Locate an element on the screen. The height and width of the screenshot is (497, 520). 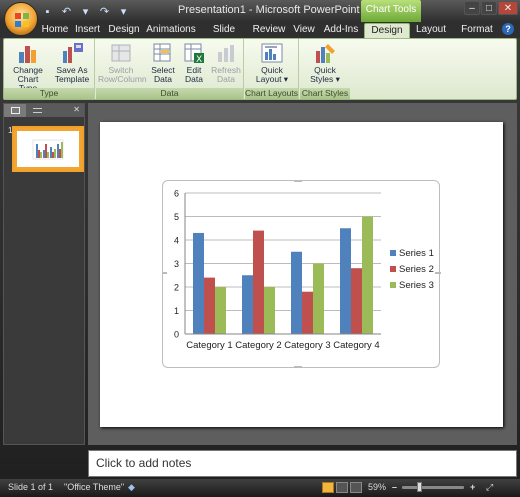
template-icon is located at coordinates (73, 53).